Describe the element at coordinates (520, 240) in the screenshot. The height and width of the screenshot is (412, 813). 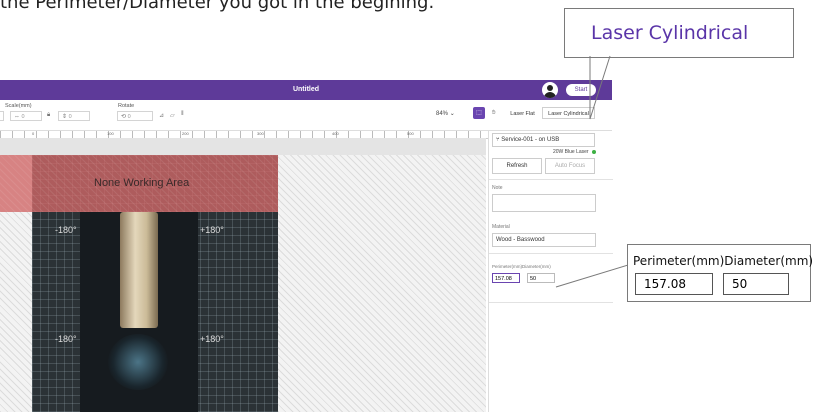
I see `material-value: Wood - Basswood` at that location.